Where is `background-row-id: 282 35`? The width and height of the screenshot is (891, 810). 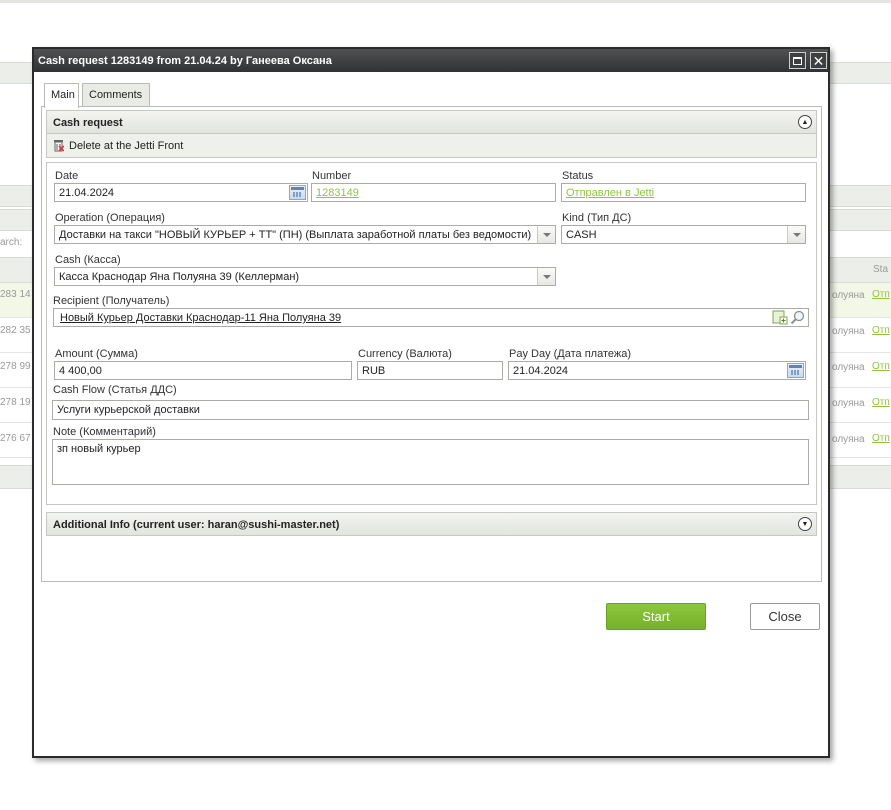 background-row-id: 282 35 is located at coordinates (15, 330).